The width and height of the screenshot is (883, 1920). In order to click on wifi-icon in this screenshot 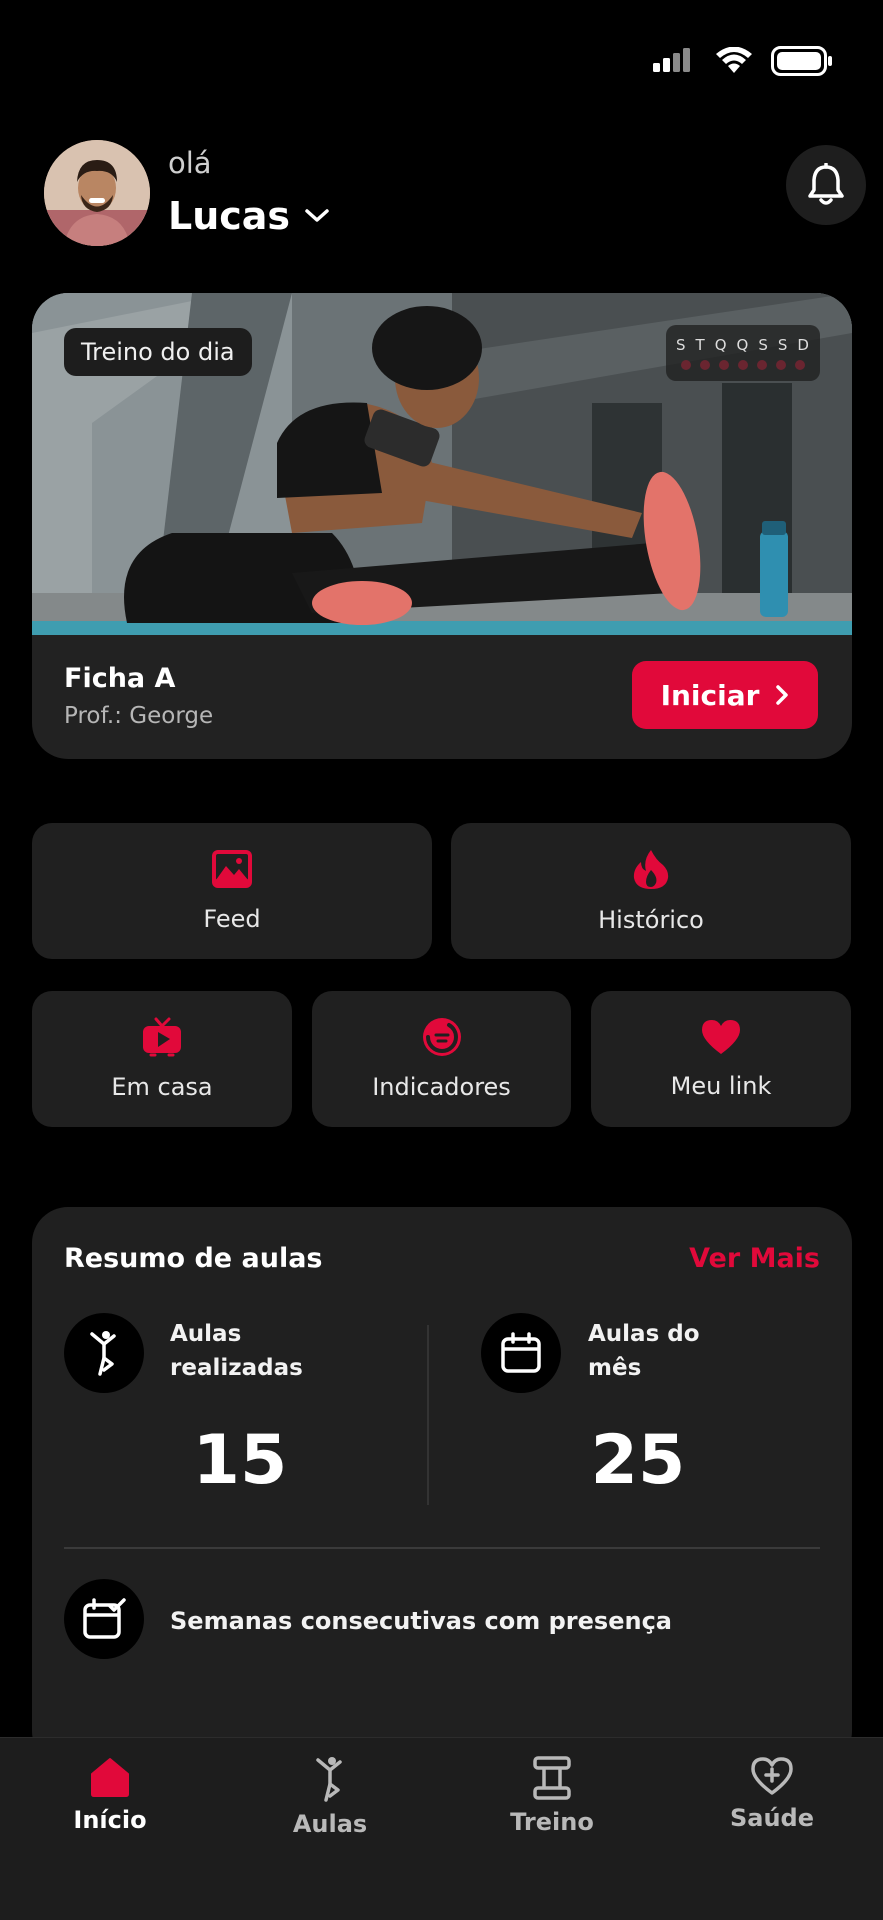, I will do `click(734, 60)`.